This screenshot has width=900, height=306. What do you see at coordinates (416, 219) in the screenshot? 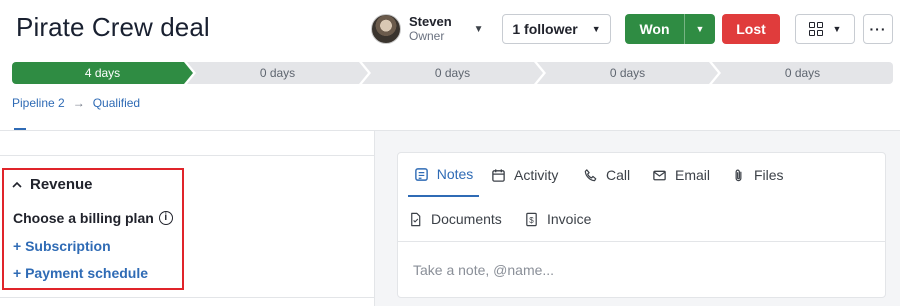
I see `document-icon` at bounding box center [416, 219].